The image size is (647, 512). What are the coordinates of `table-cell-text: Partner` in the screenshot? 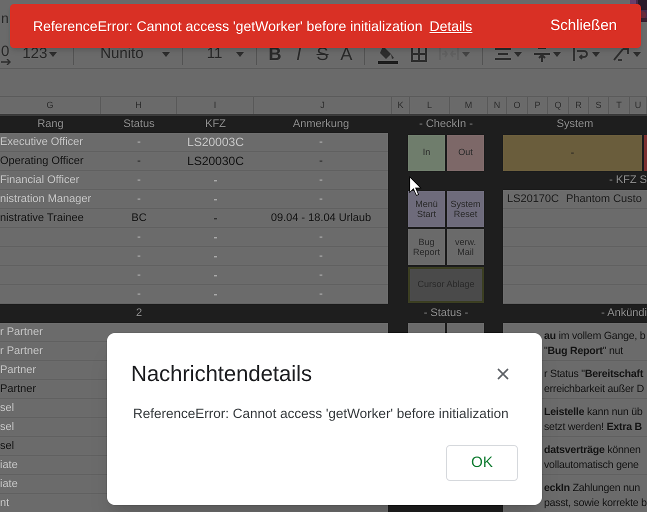 It's located at (18, 389).